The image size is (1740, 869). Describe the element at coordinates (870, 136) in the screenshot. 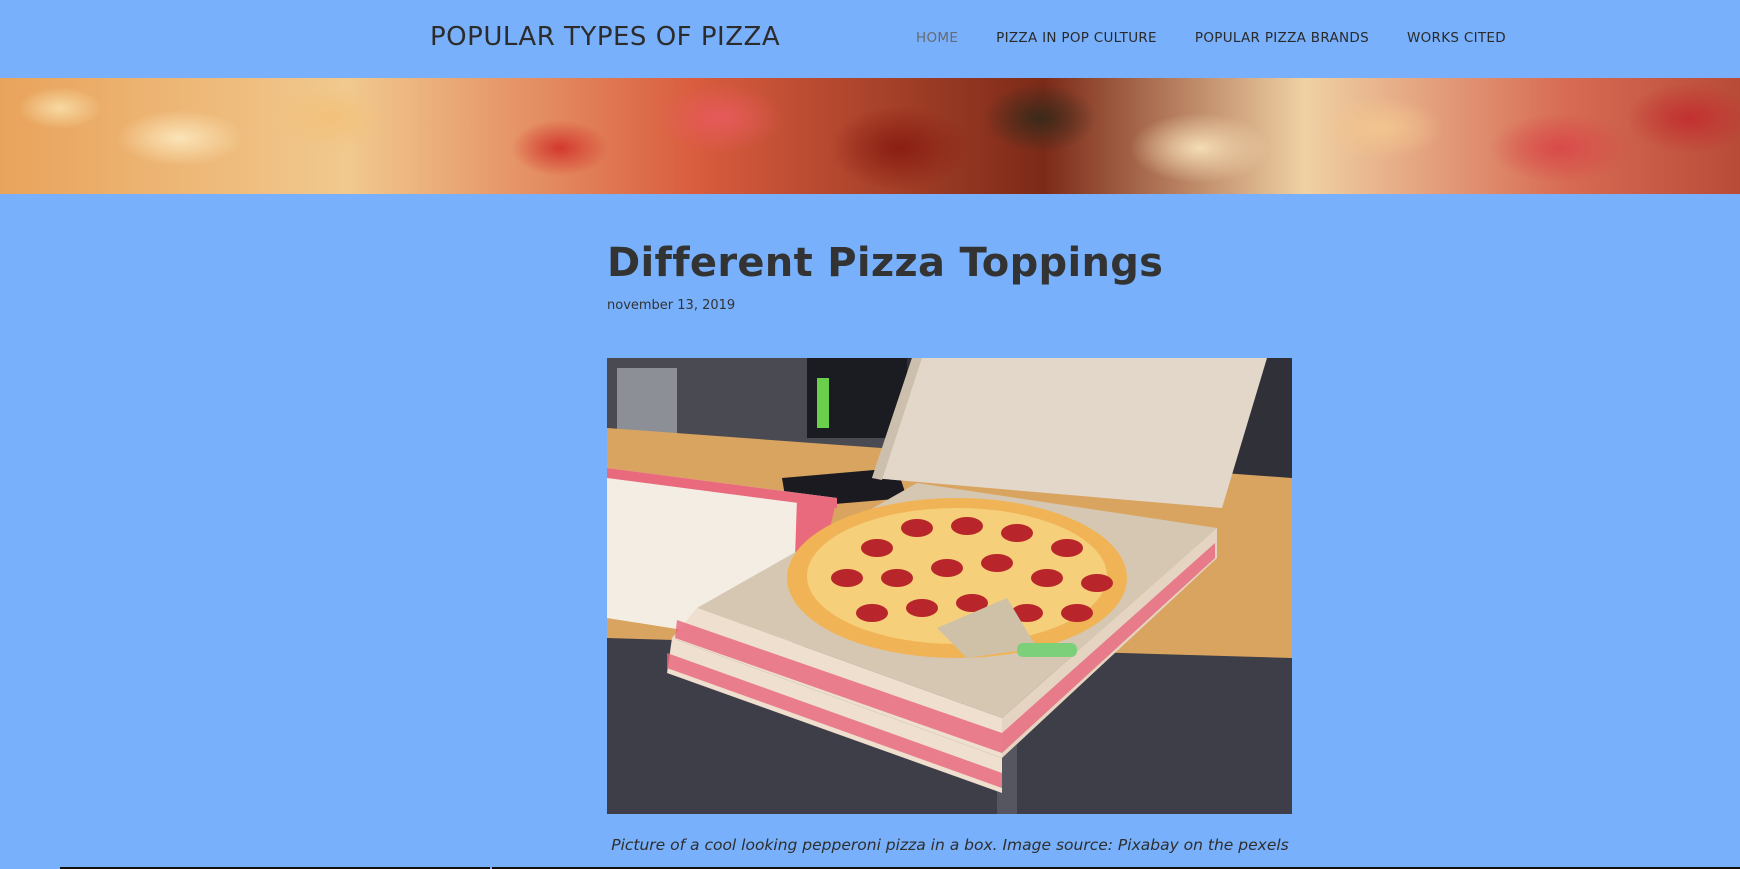

I see `header-banner-image` at that location.